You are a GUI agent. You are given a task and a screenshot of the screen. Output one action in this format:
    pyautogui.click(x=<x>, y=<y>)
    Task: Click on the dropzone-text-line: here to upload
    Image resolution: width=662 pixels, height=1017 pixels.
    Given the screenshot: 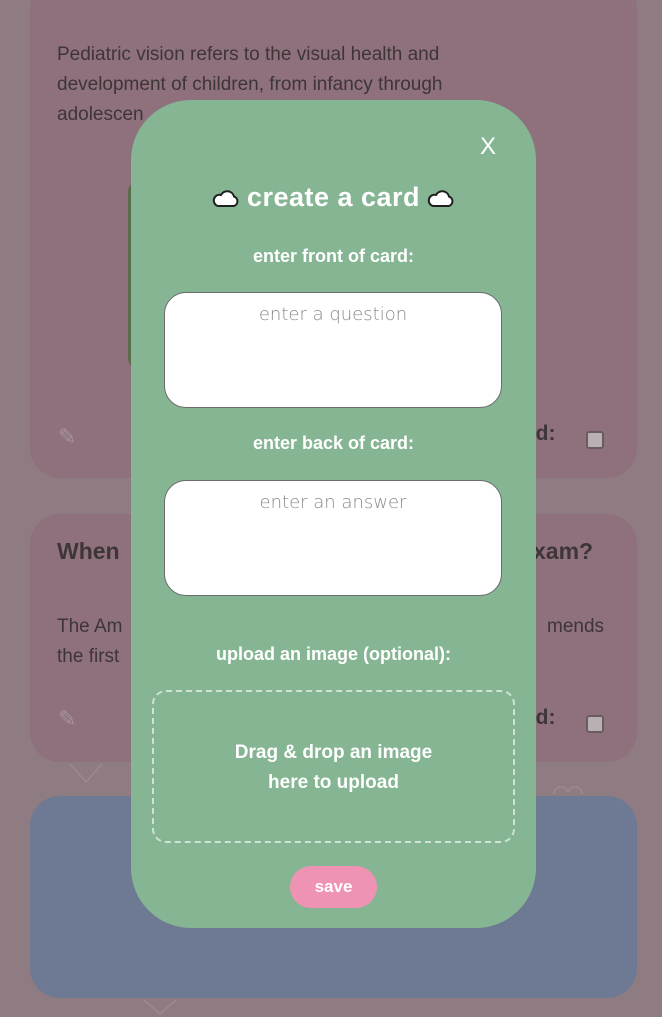 What is the action you would take?
    pyautogui.click(x=333, y=782)
    